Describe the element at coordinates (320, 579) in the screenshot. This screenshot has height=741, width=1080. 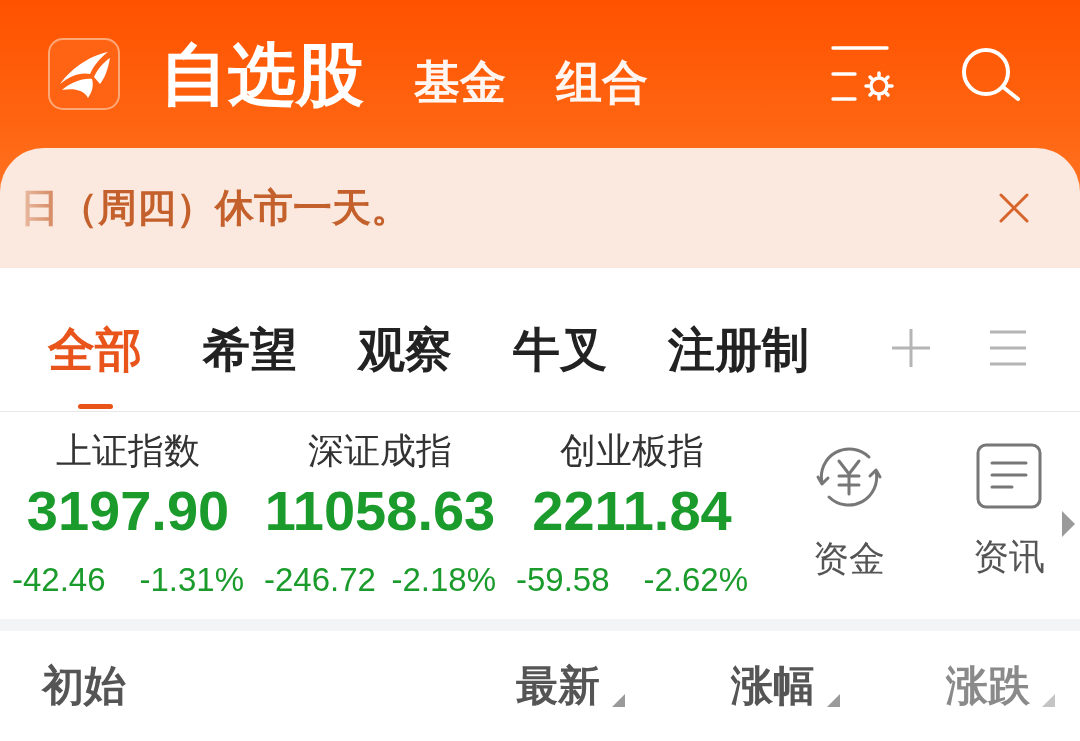
I see `index-change: -246.72` at that location.